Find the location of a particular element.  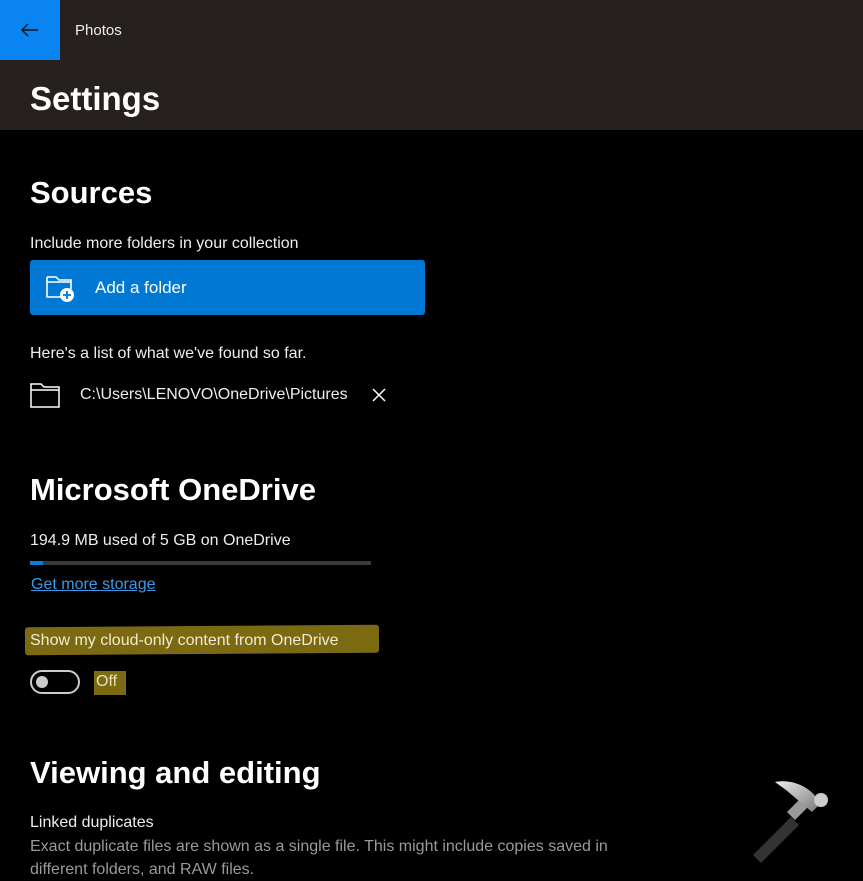

toggle-state-label: Off is located at coordinates (107, 681).